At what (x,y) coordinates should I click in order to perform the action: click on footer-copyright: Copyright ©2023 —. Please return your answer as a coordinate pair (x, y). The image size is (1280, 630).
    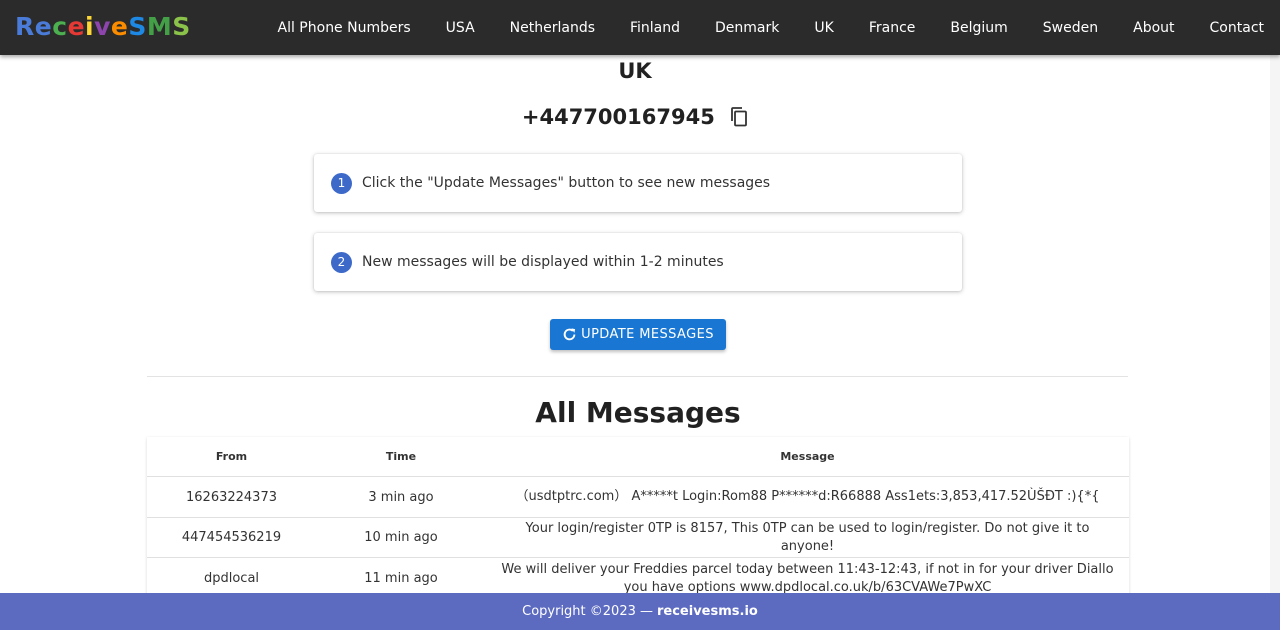
    Looking at the image, I should click on (587, 611).